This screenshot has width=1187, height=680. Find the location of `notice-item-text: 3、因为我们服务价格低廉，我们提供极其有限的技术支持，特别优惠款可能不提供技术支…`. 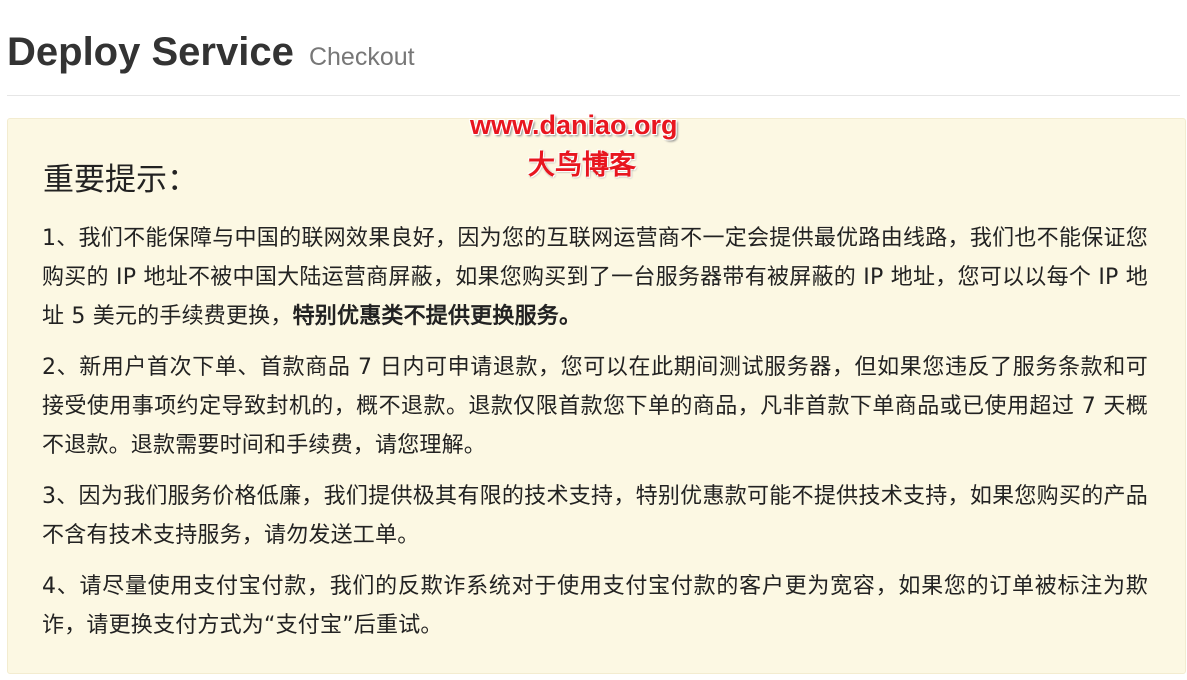

notice-item-text: 3、因为我们服务价格低廉，我们提供极其有限的技术支持，特别优惠款可能不提供技术支… is located at coordinates (595, 516).